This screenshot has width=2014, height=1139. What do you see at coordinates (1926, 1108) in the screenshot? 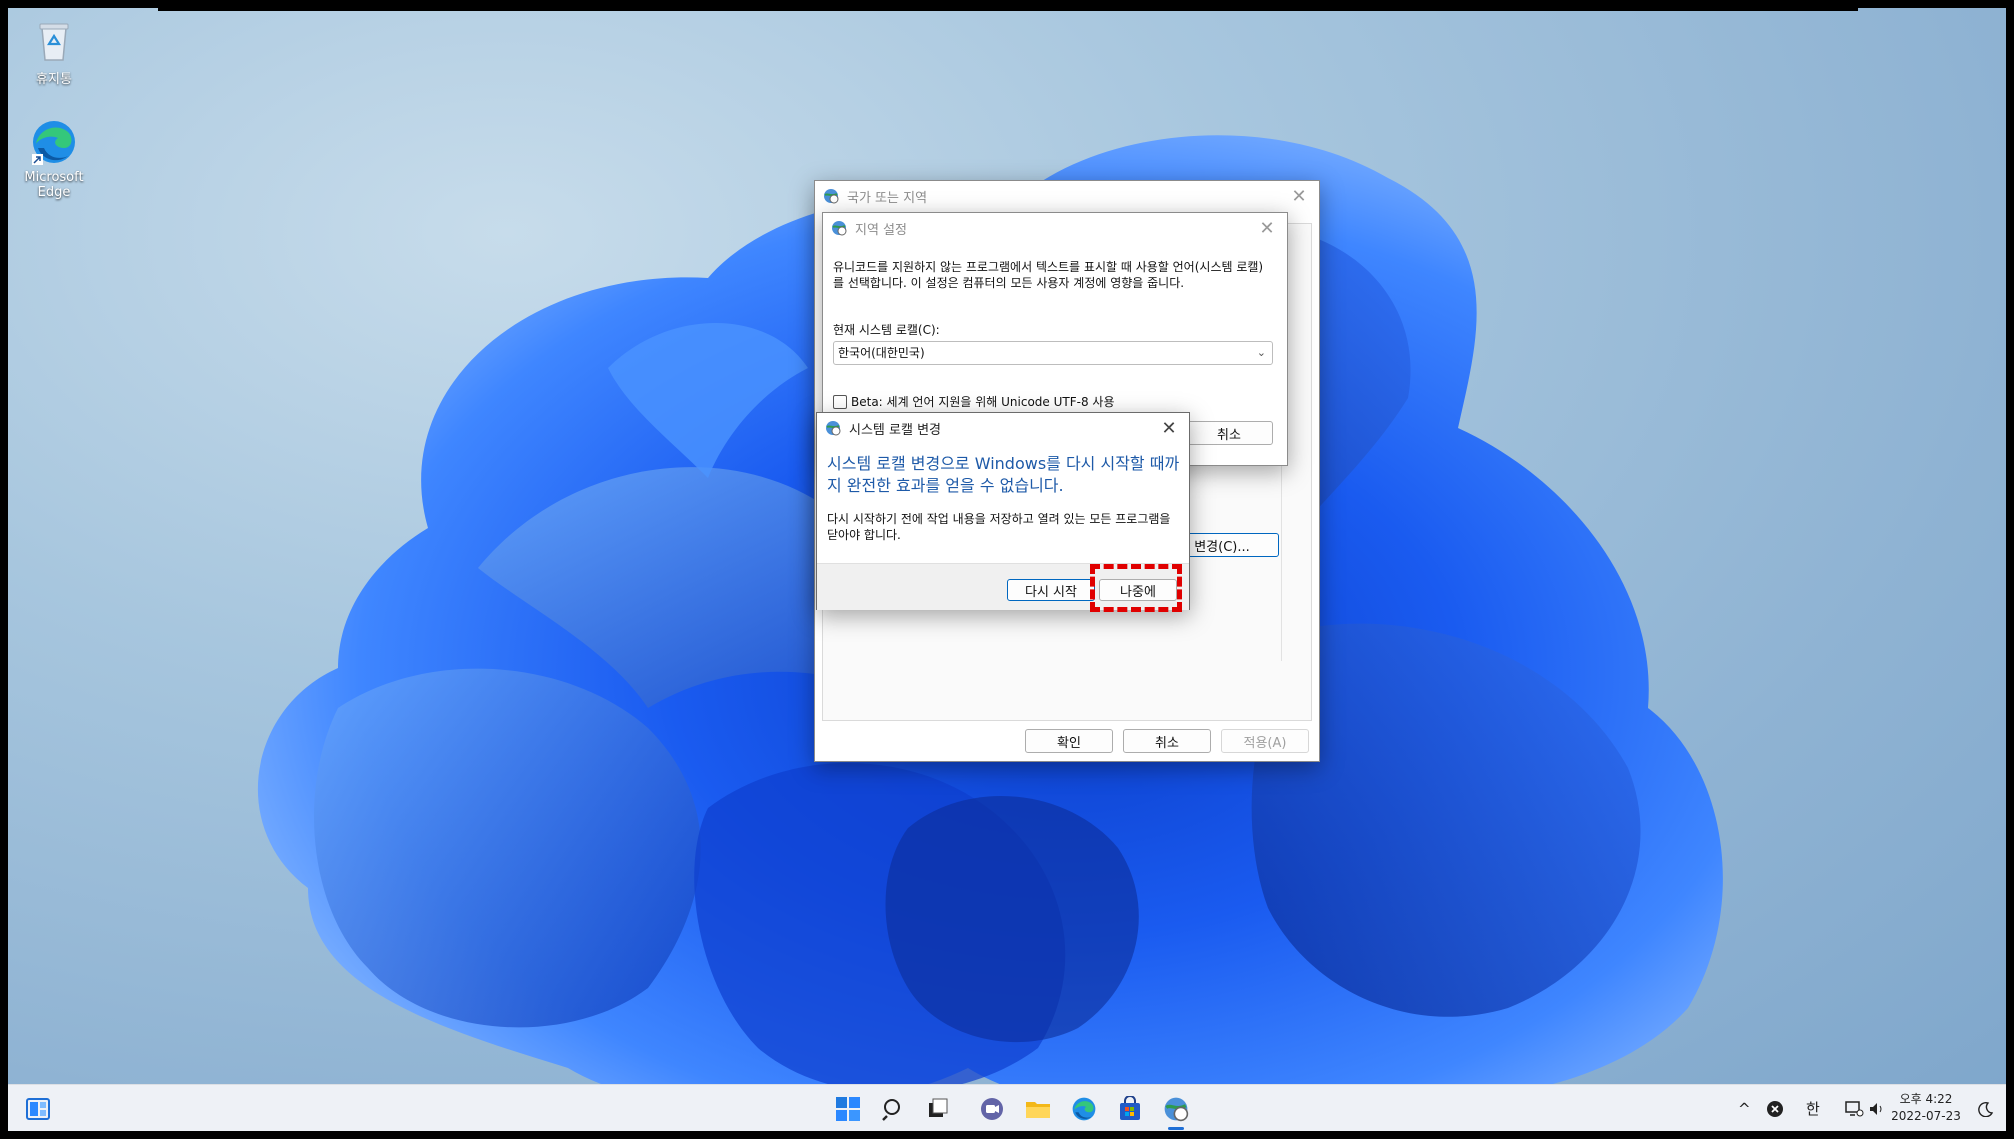
I see `clock: 오후 4:22 2022-07-23` at bounding box center [1926, 1108].